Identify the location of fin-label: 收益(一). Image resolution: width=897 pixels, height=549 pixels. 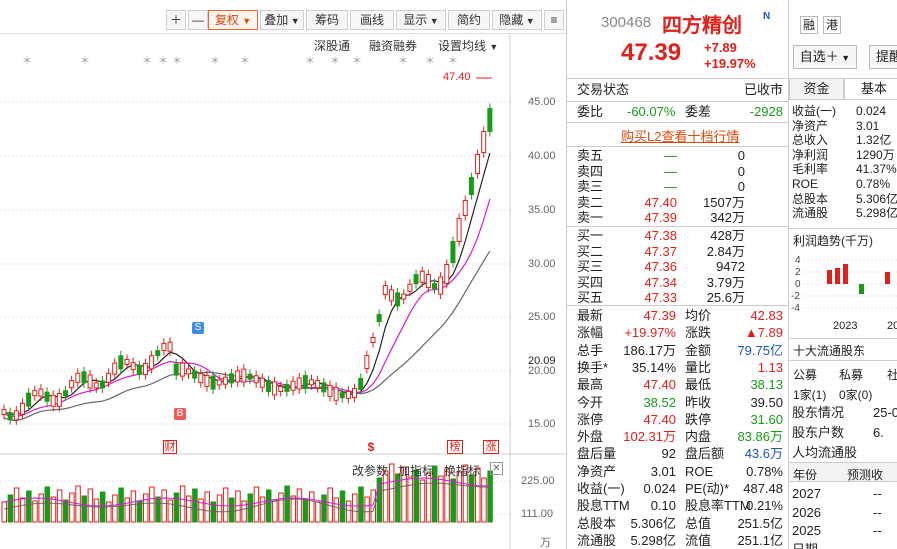
(814, 111).